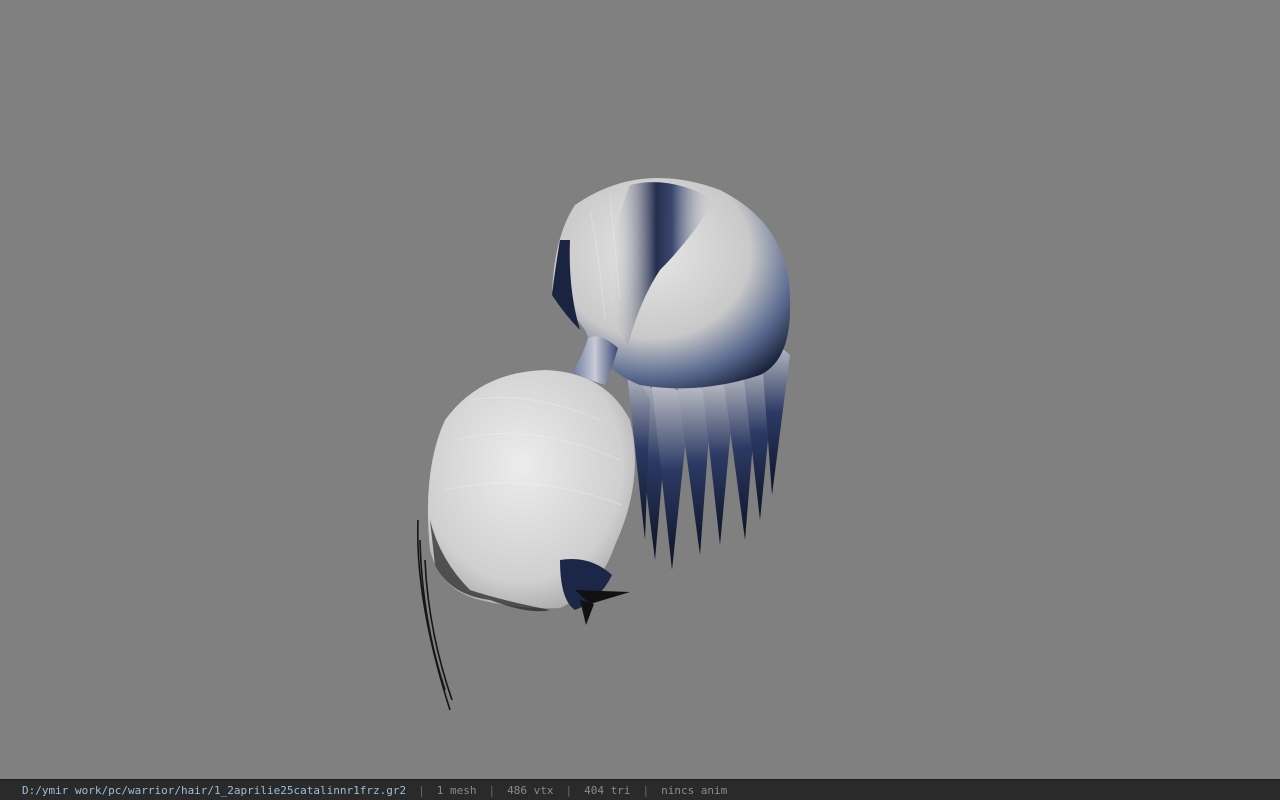 Image resolution: width=1280 pixels, height=800 pixels. What do you see at coordinates (694, 790) in the screenshot?
I see `animation-status-text: nincs anim` at bounding box center [694, 790].